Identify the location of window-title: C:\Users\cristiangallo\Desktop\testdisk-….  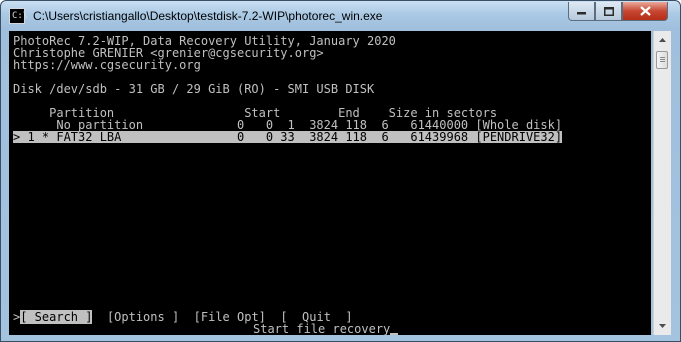
(208, 16).